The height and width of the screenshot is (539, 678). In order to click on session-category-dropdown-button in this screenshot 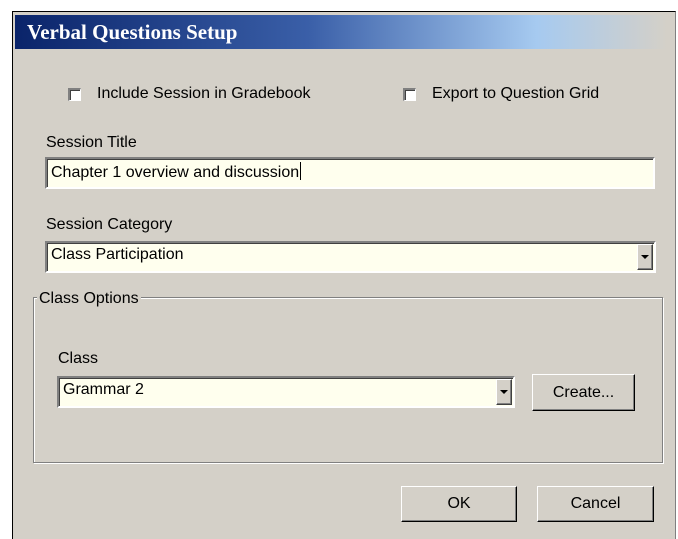, I will do `click(645, 257)`.